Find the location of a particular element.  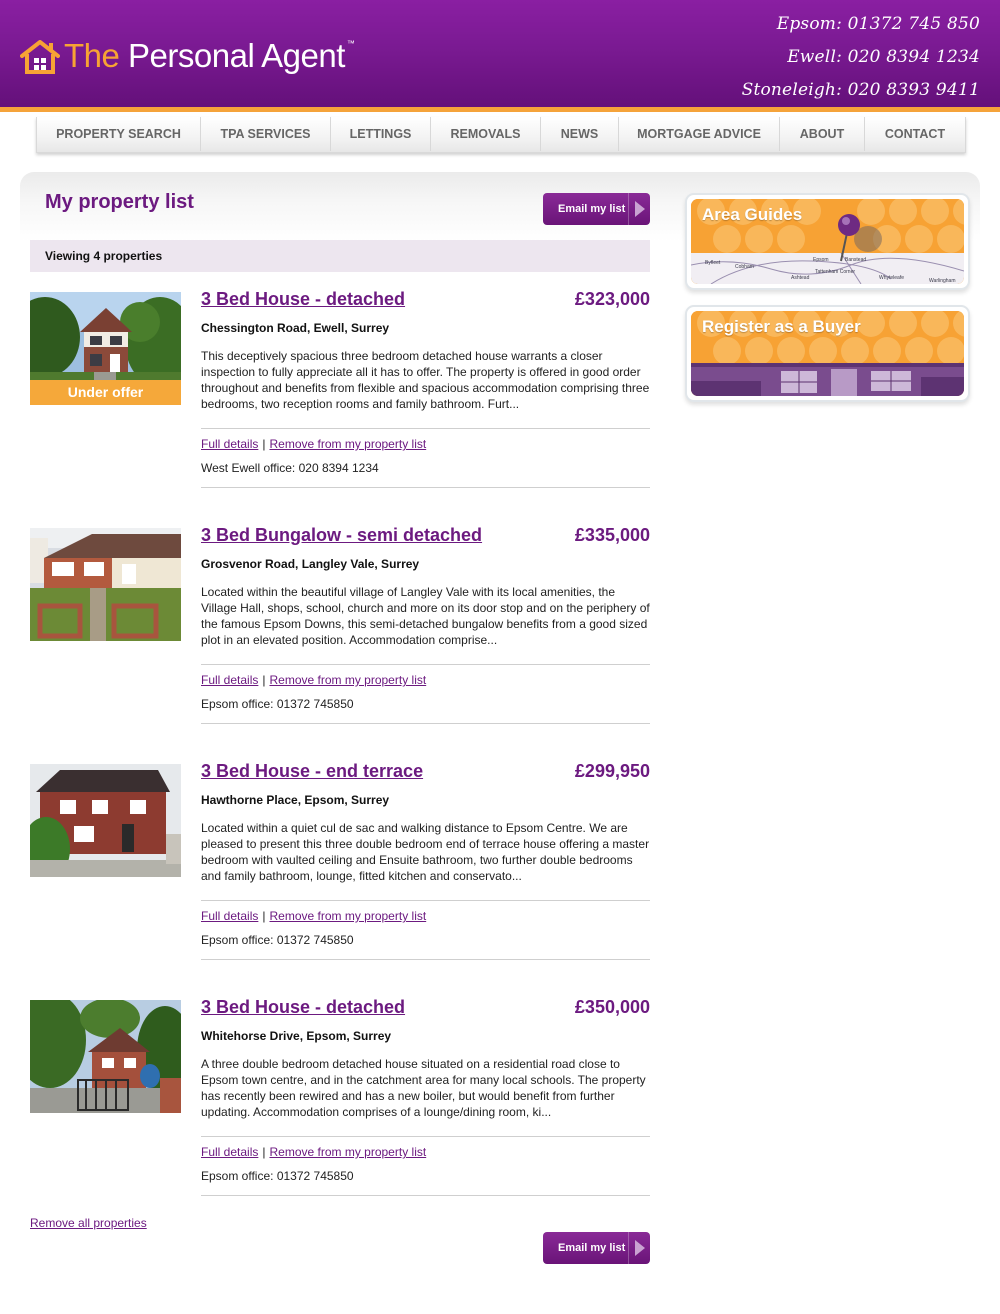

nav-contact: CONTACT is located at coordinates (915, 134).